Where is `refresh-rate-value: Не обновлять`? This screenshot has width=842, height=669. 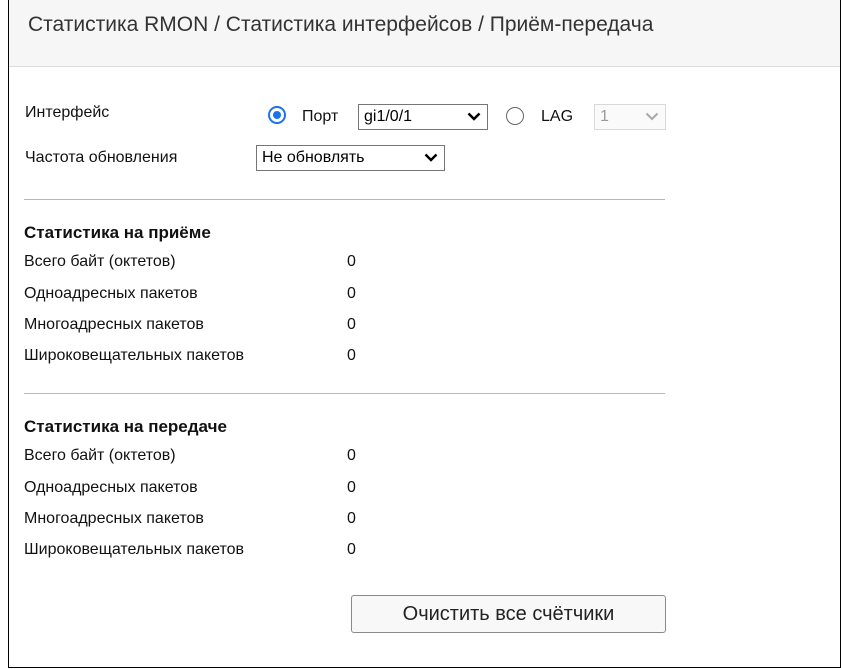
refresh-rate-value: Не обновлять is located at coordinates (313, 157).